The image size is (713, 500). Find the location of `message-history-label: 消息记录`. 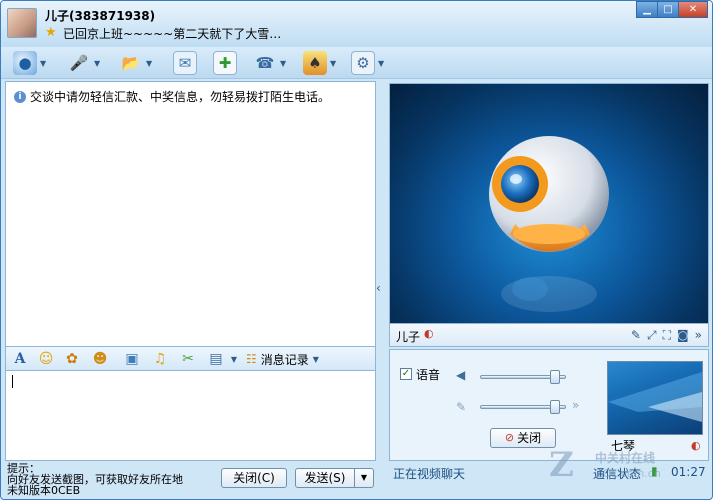

message-history-label: 消息记录 is located at coordinates (284, 359).